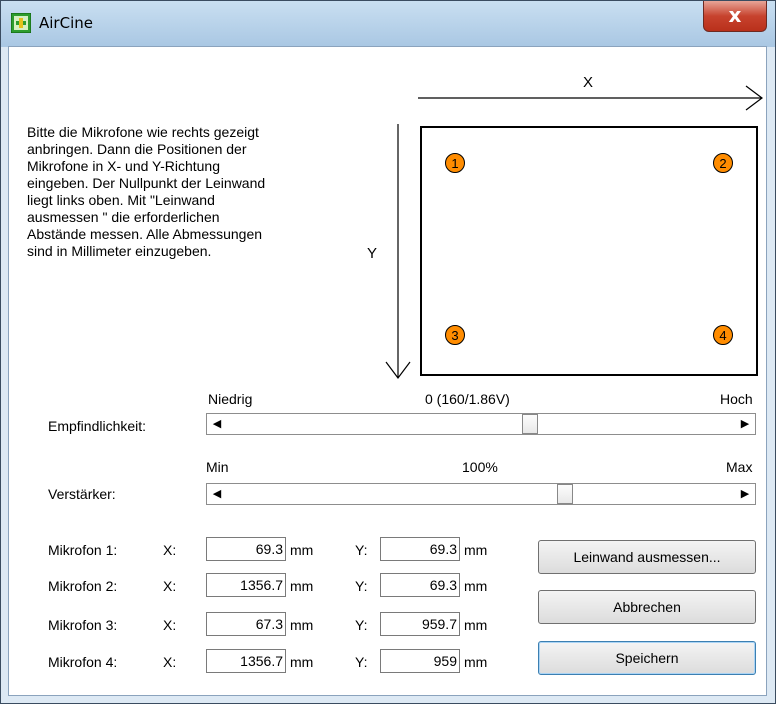 This screenshot has width=776, height=704. I want to click on gain-slider-thumb, so click(565, 494).